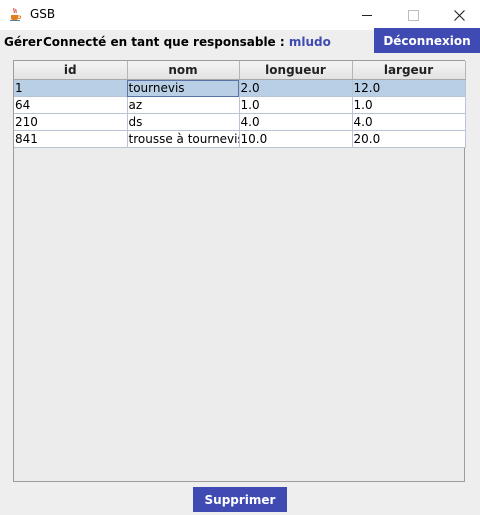 The height and width of the screenshot is (515, 480). Describe the element at coordinates (296, 139) in the screenshot. I see `cell-longueur: 10.0` at that location.